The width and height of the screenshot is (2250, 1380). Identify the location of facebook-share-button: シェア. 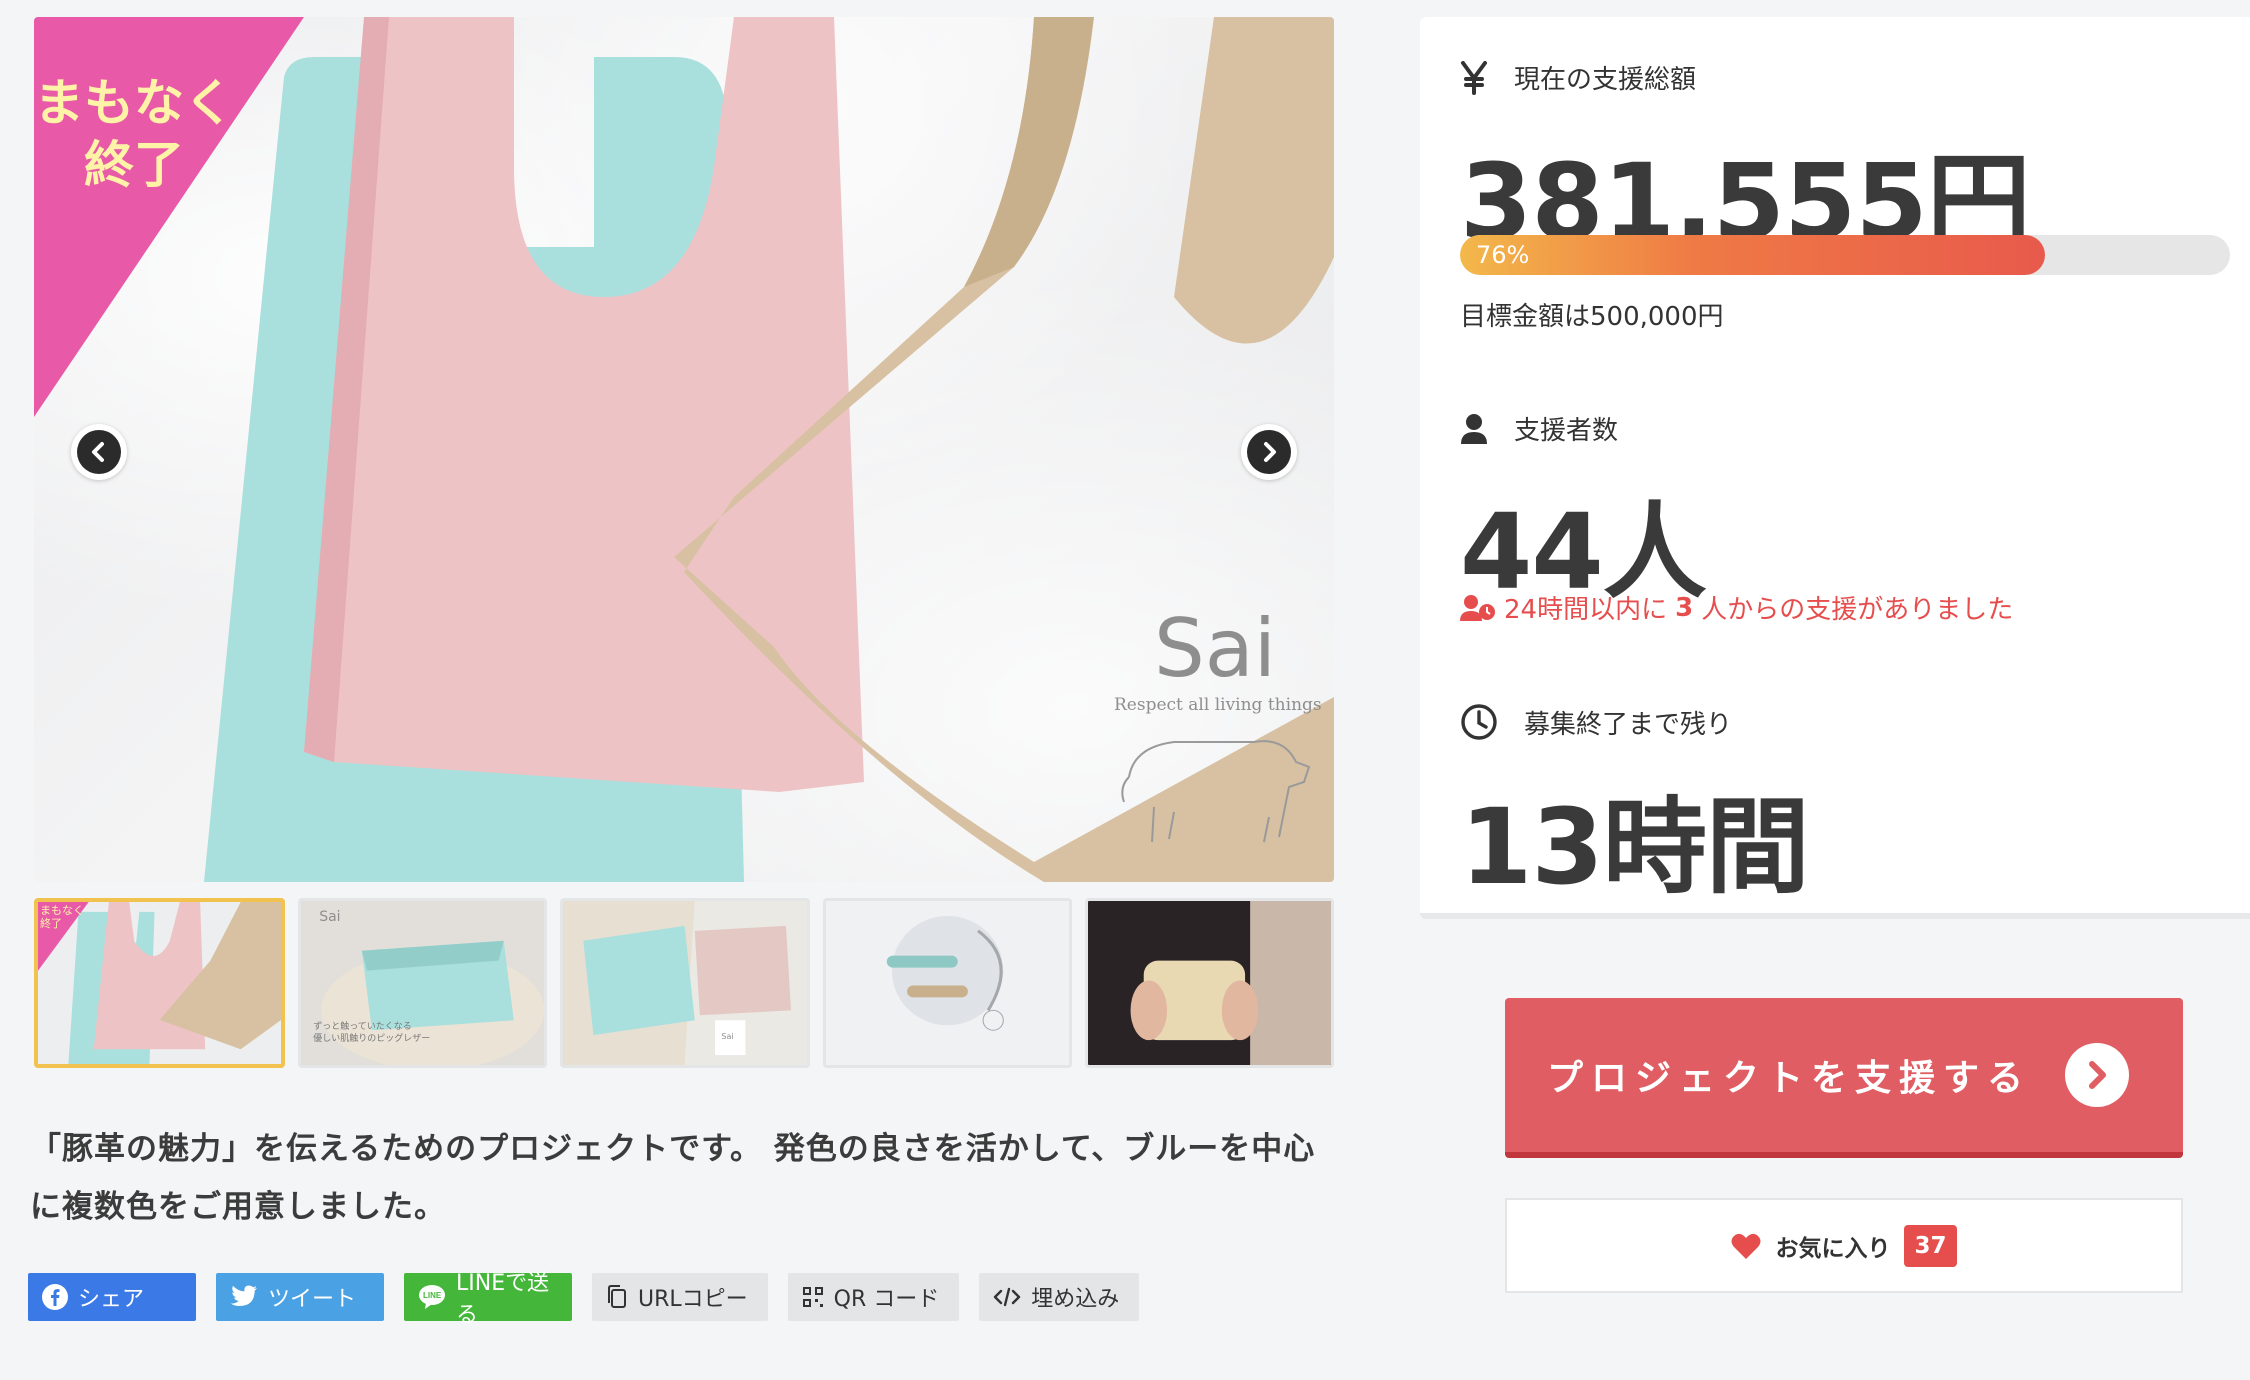
(112, 1297).